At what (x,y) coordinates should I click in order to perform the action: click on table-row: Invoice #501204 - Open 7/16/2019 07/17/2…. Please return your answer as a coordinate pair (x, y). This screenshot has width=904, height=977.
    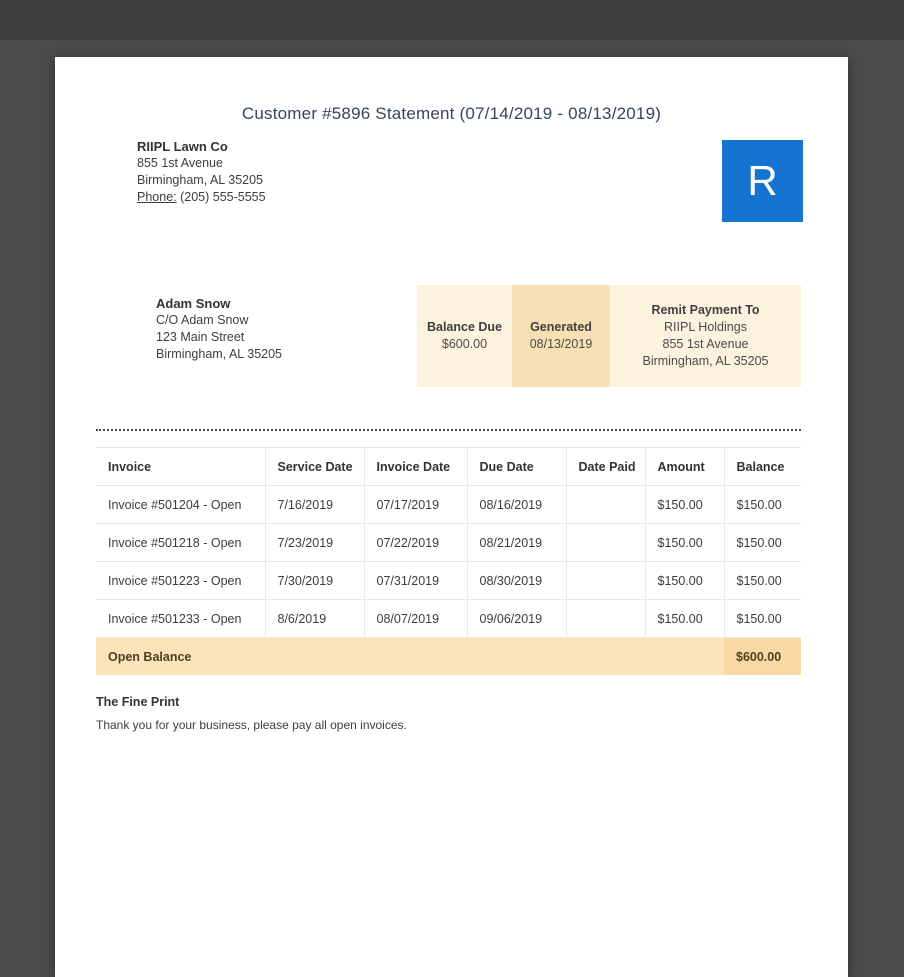
    Looking at the image, I should click on (448, 504).